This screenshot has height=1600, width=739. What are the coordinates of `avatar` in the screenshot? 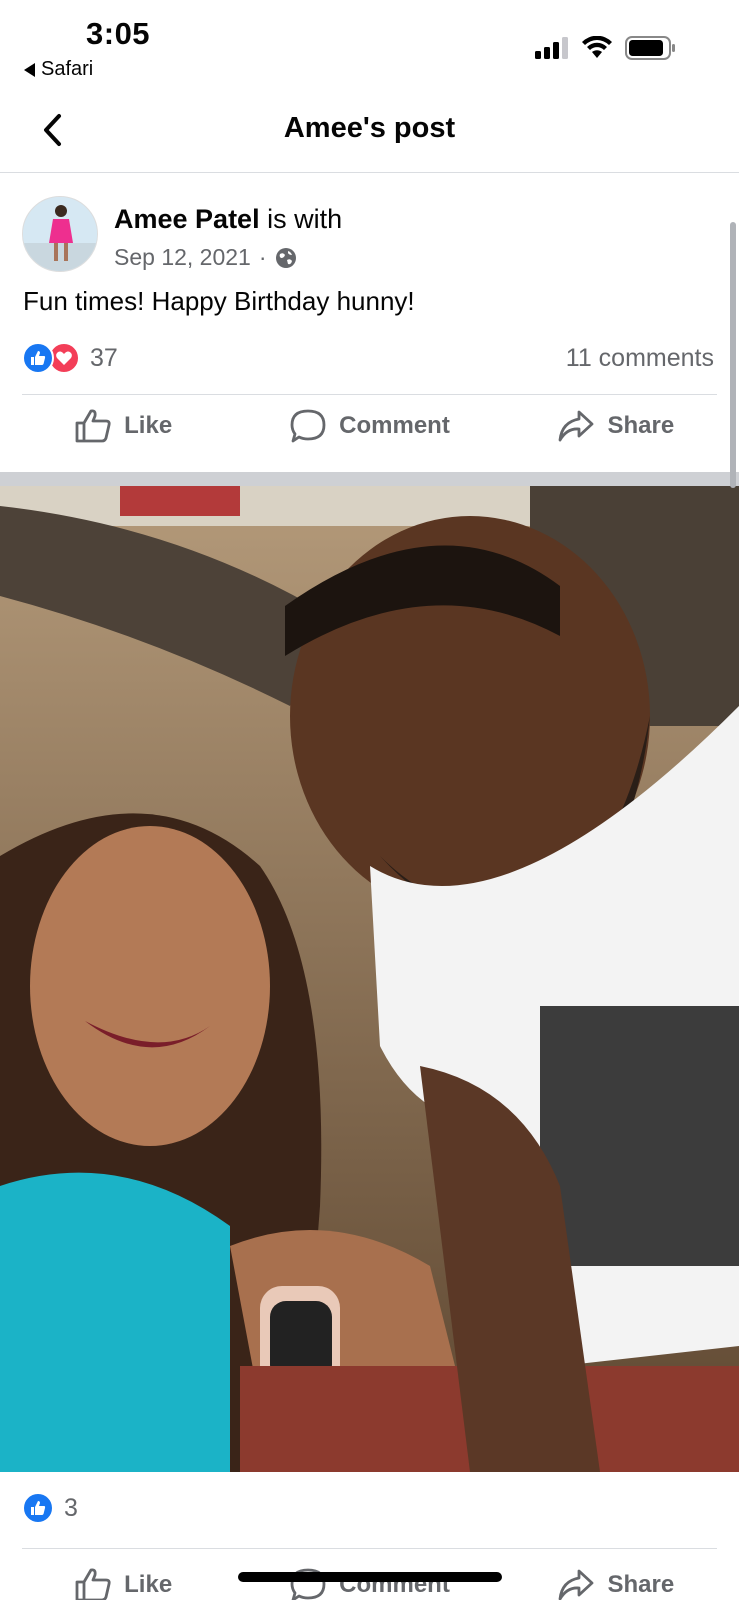 It's located at (60, 234).